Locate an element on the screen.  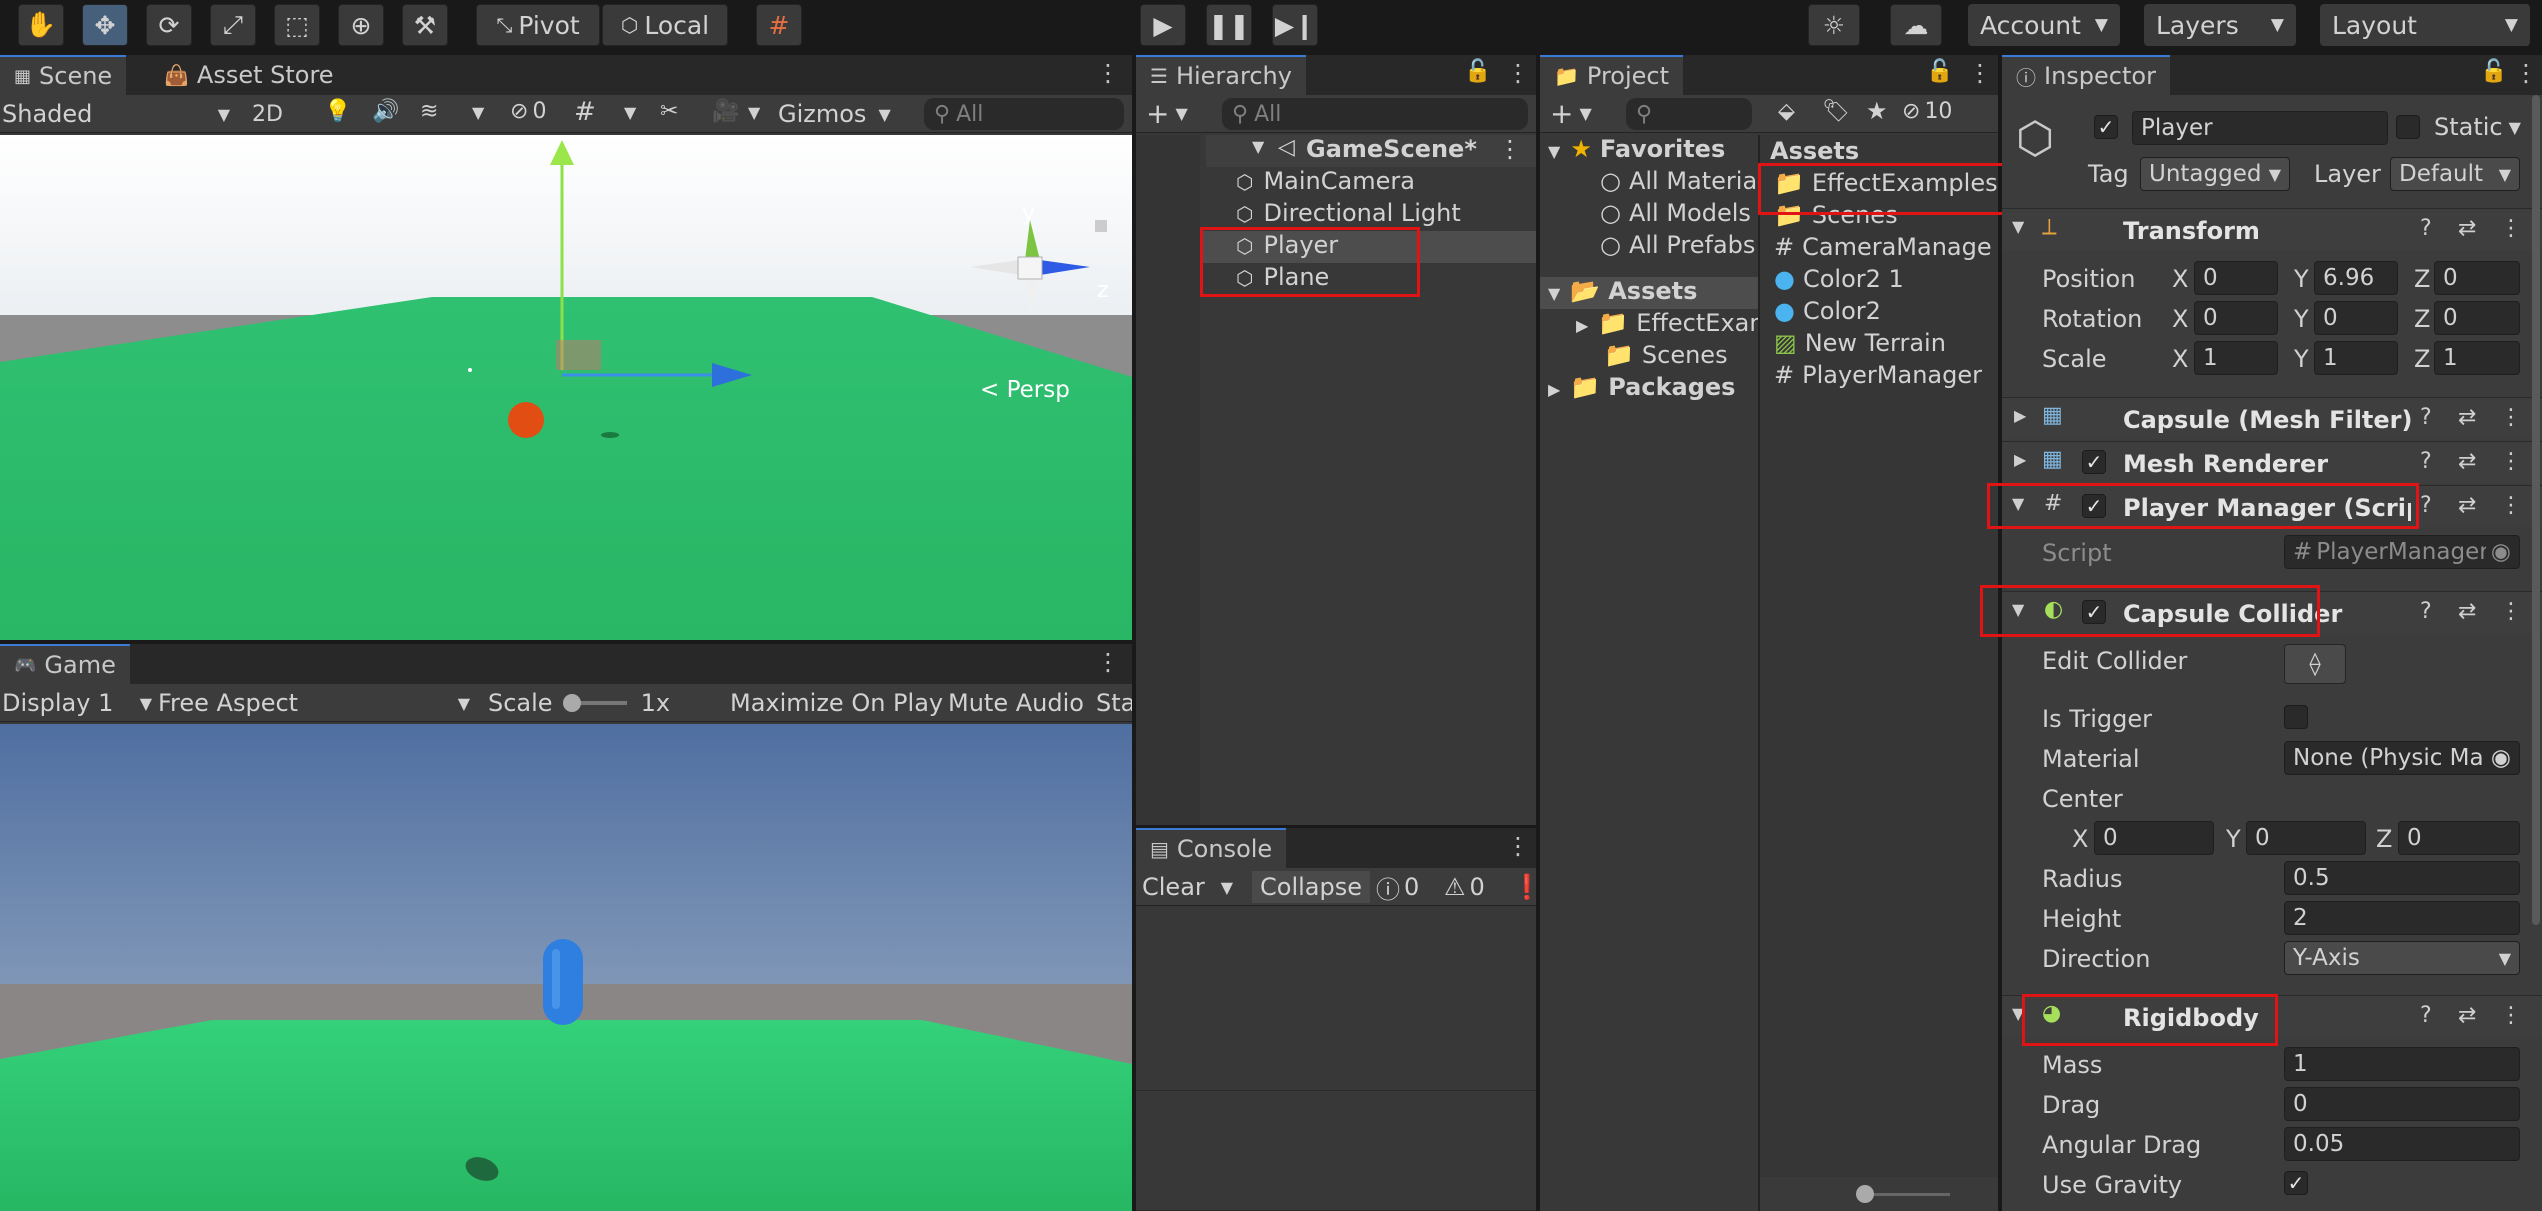
static-dropdown: Static ▼ is located at coordinates (2477, 127).